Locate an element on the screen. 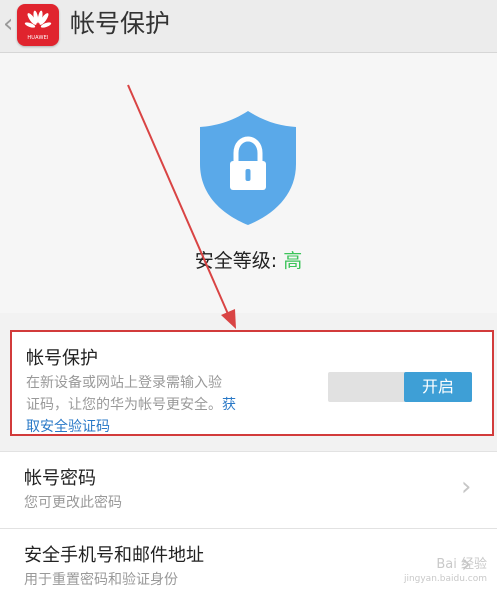  security-level: 安全等级: 高 is located at coordinates (248, 259).